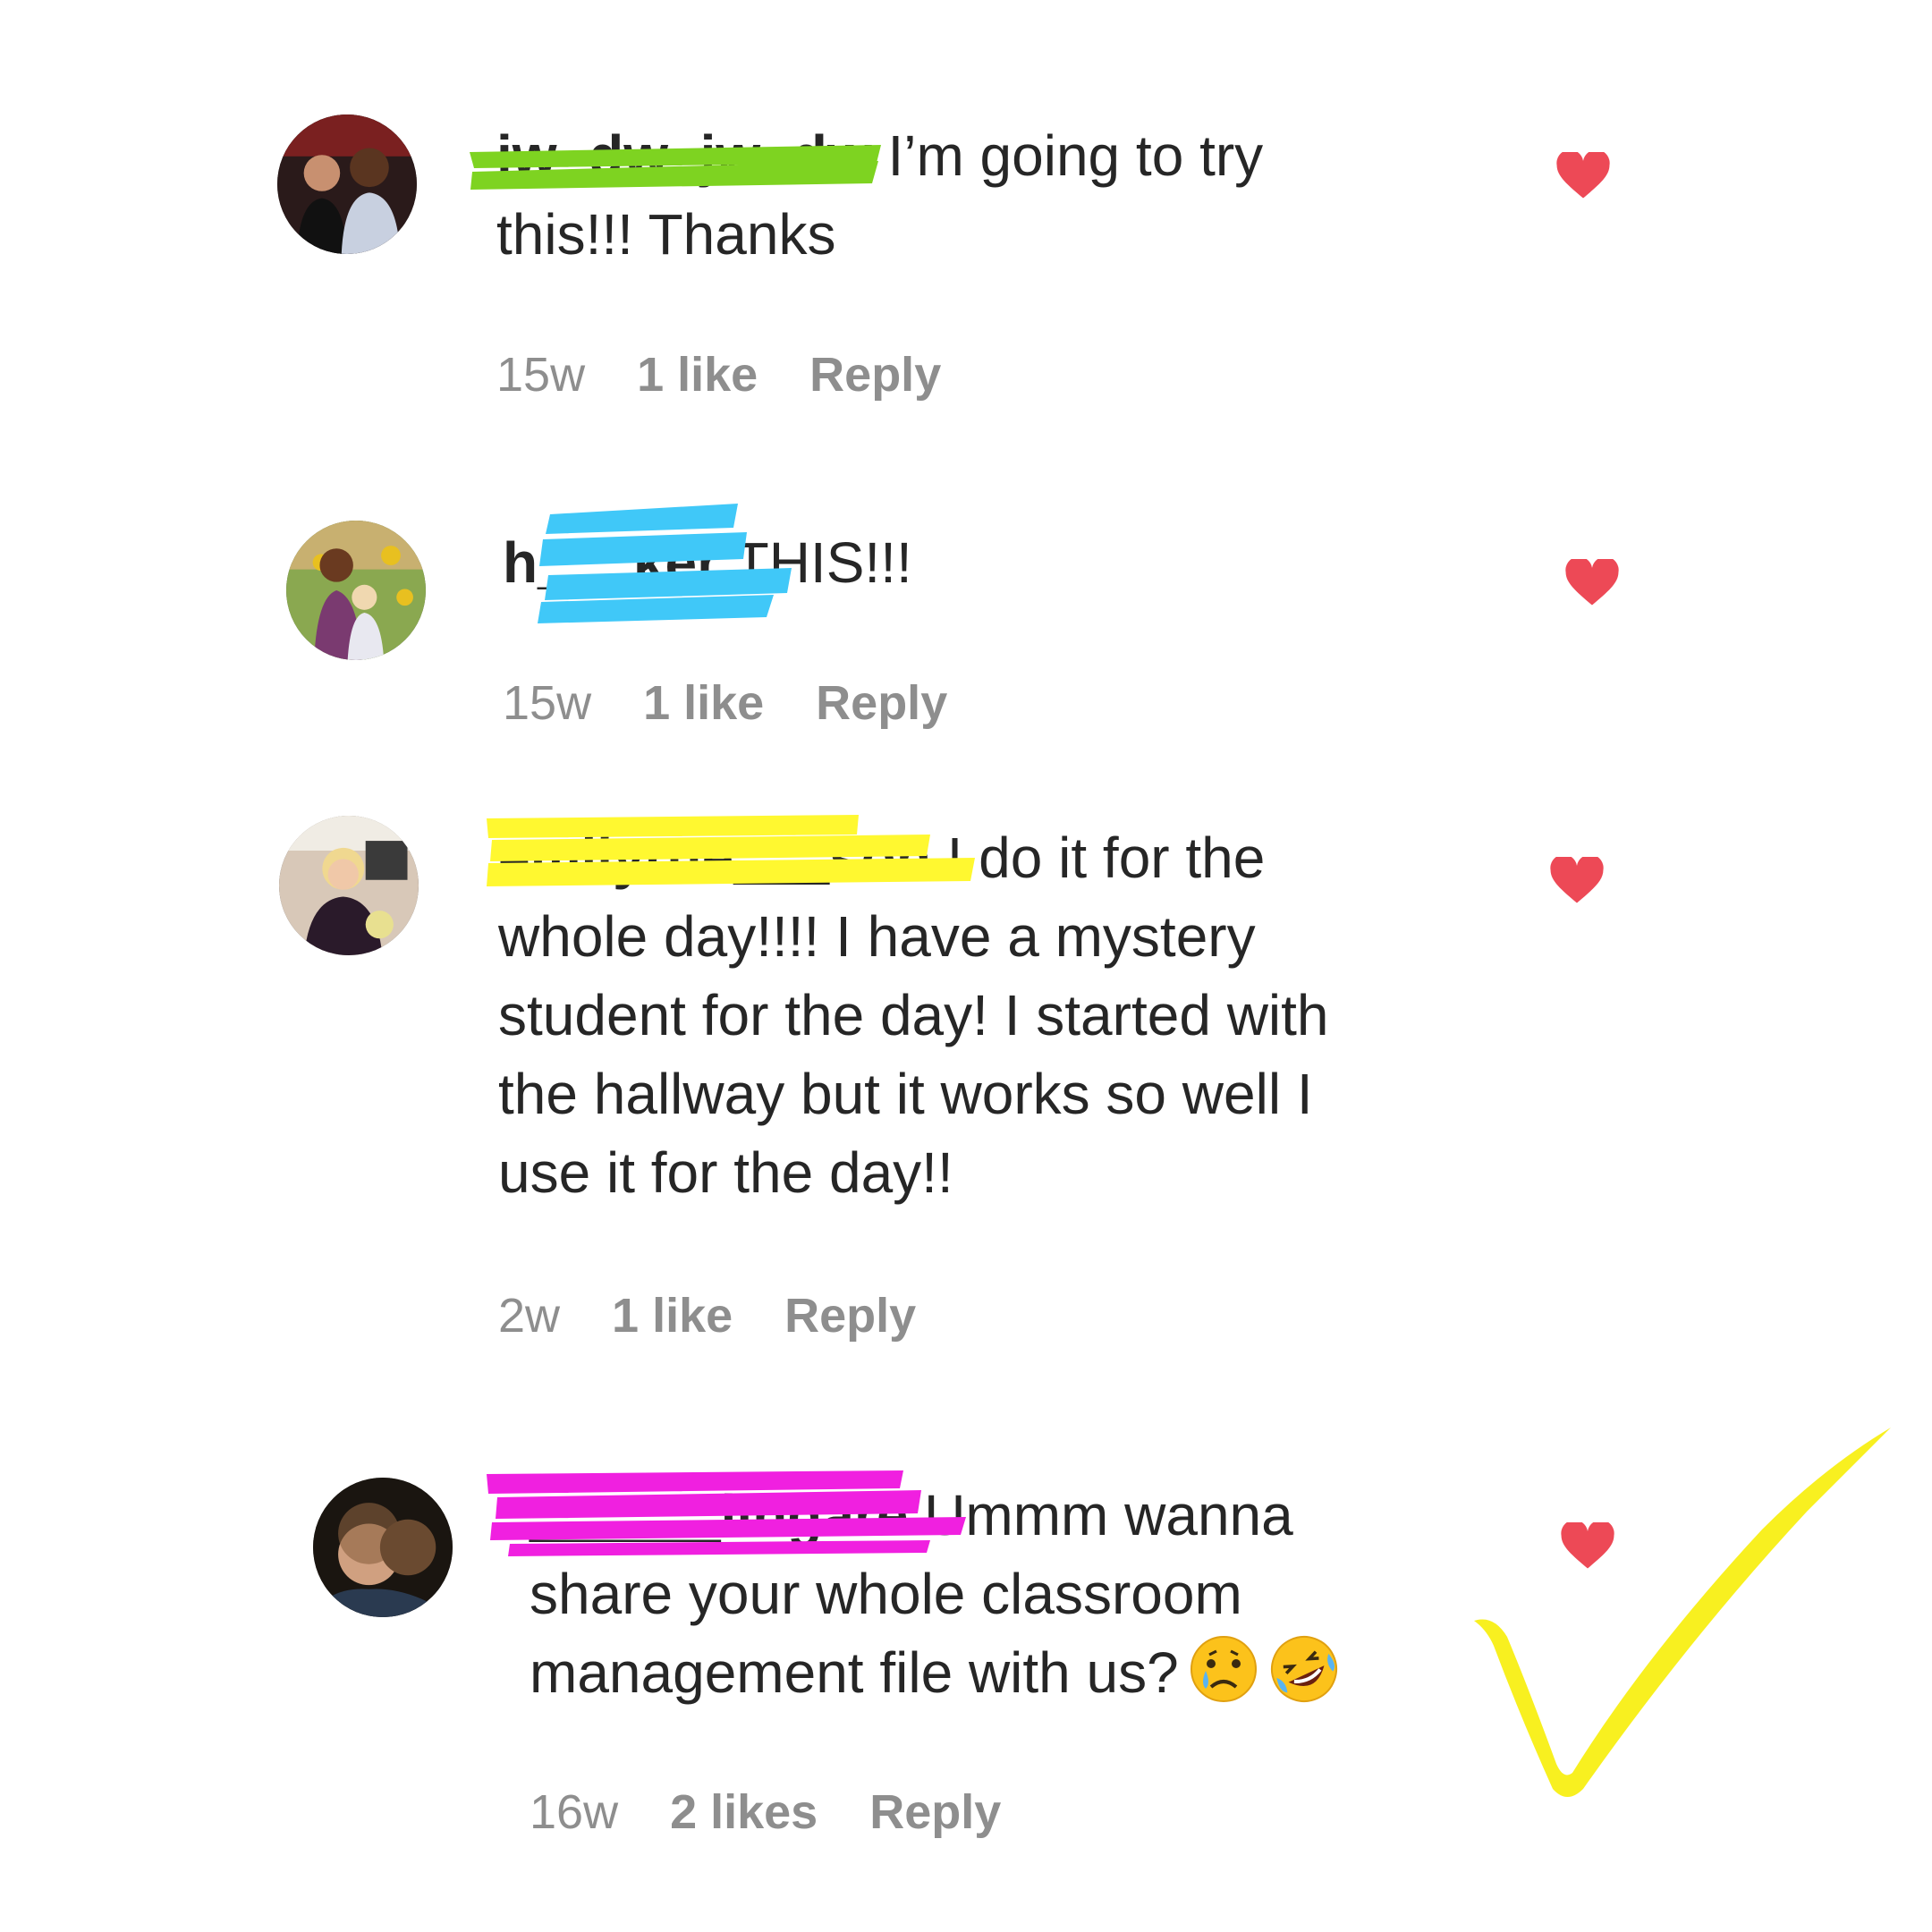  I want to click on comment-meta: 2w 1 like Reply, so click(733, 1315).